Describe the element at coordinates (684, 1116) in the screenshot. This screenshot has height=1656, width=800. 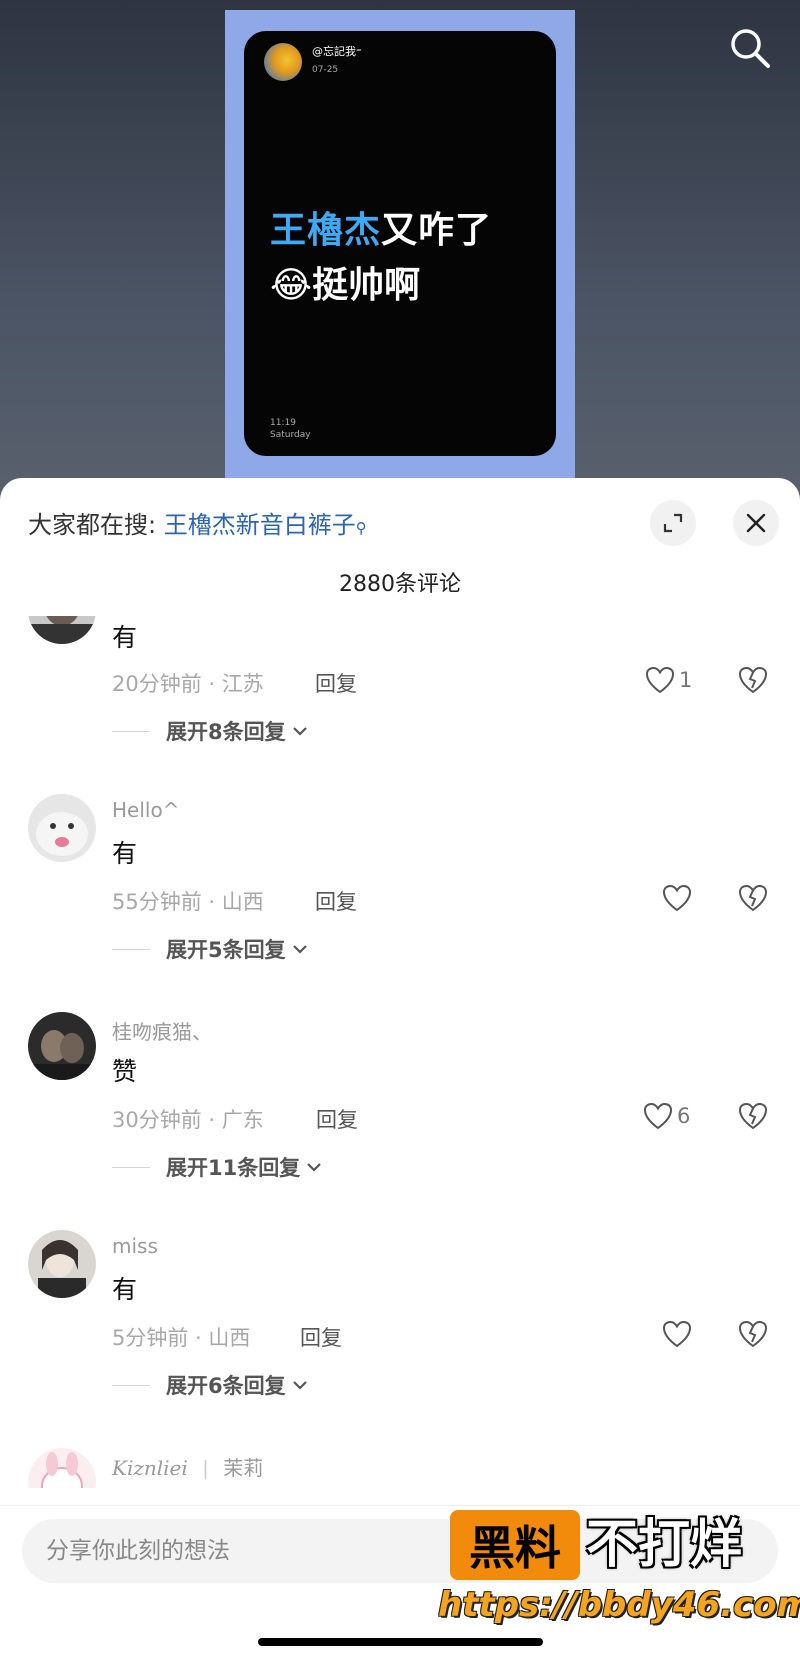
I see `like-count: 6` at that location.